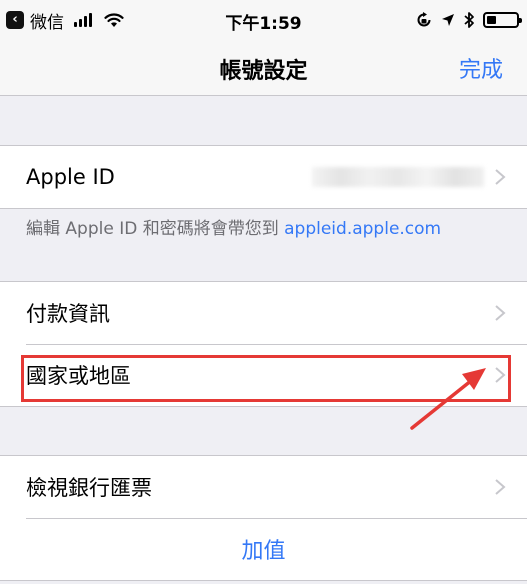 This screenshot has height=584, width=527. I want to click on done-button: 完成, so click(481, 68).